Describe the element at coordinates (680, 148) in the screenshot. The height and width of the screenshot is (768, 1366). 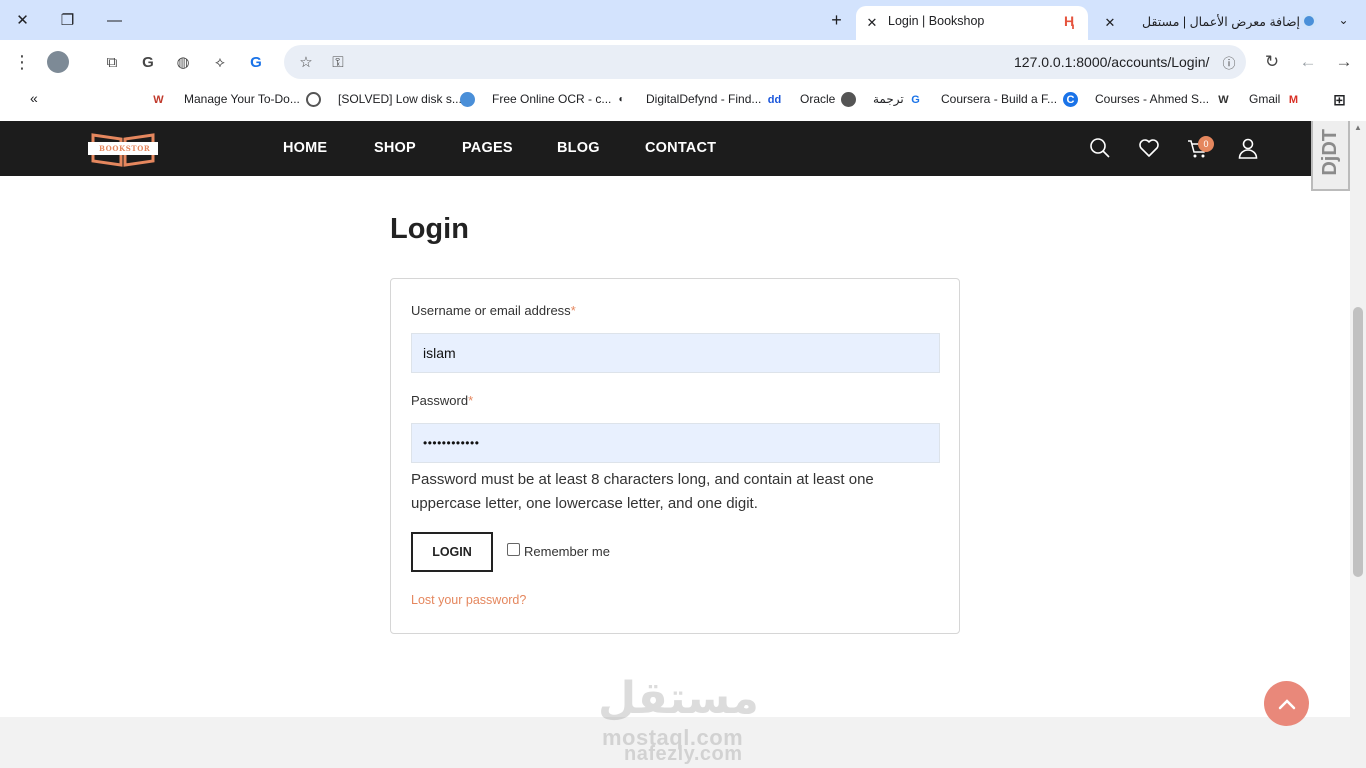
I see `nav-contact: CONTACT` at that location.